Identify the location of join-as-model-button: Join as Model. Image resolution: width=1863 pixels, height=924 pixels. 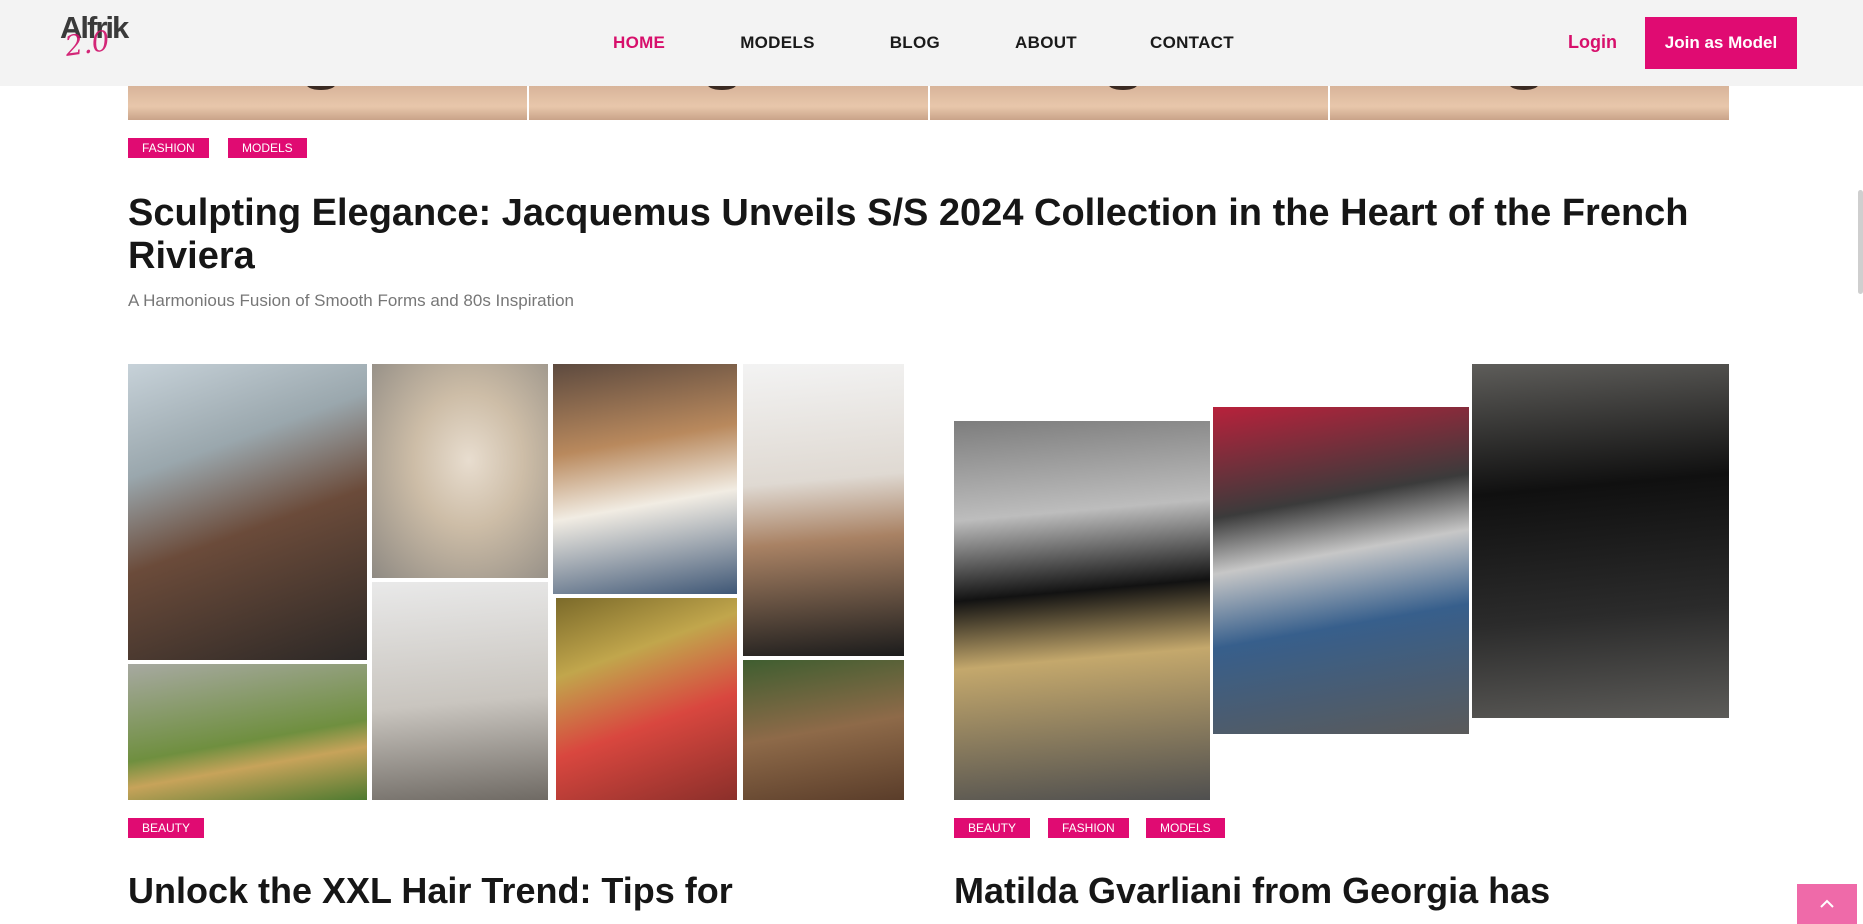
(1721, 43).